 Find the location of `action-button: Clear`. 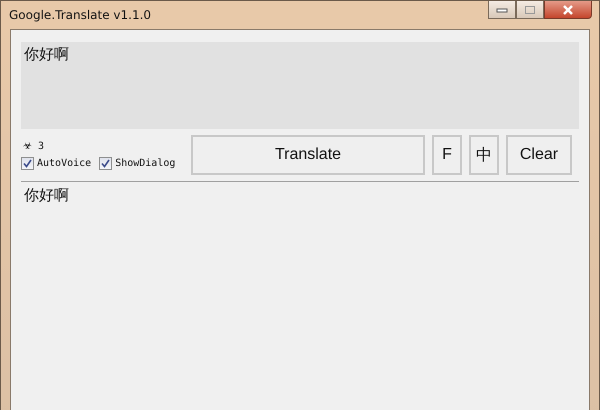

action-button: Clear is located at coordinates (539, 155).